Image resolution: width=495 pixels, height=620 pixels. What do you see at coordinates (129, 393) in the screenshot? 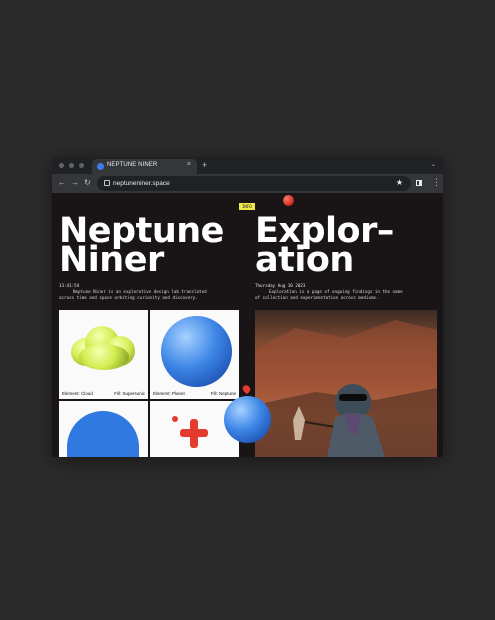
I see `card-fill-label: Fill: Supersonic` at bounding box center [129, 393].